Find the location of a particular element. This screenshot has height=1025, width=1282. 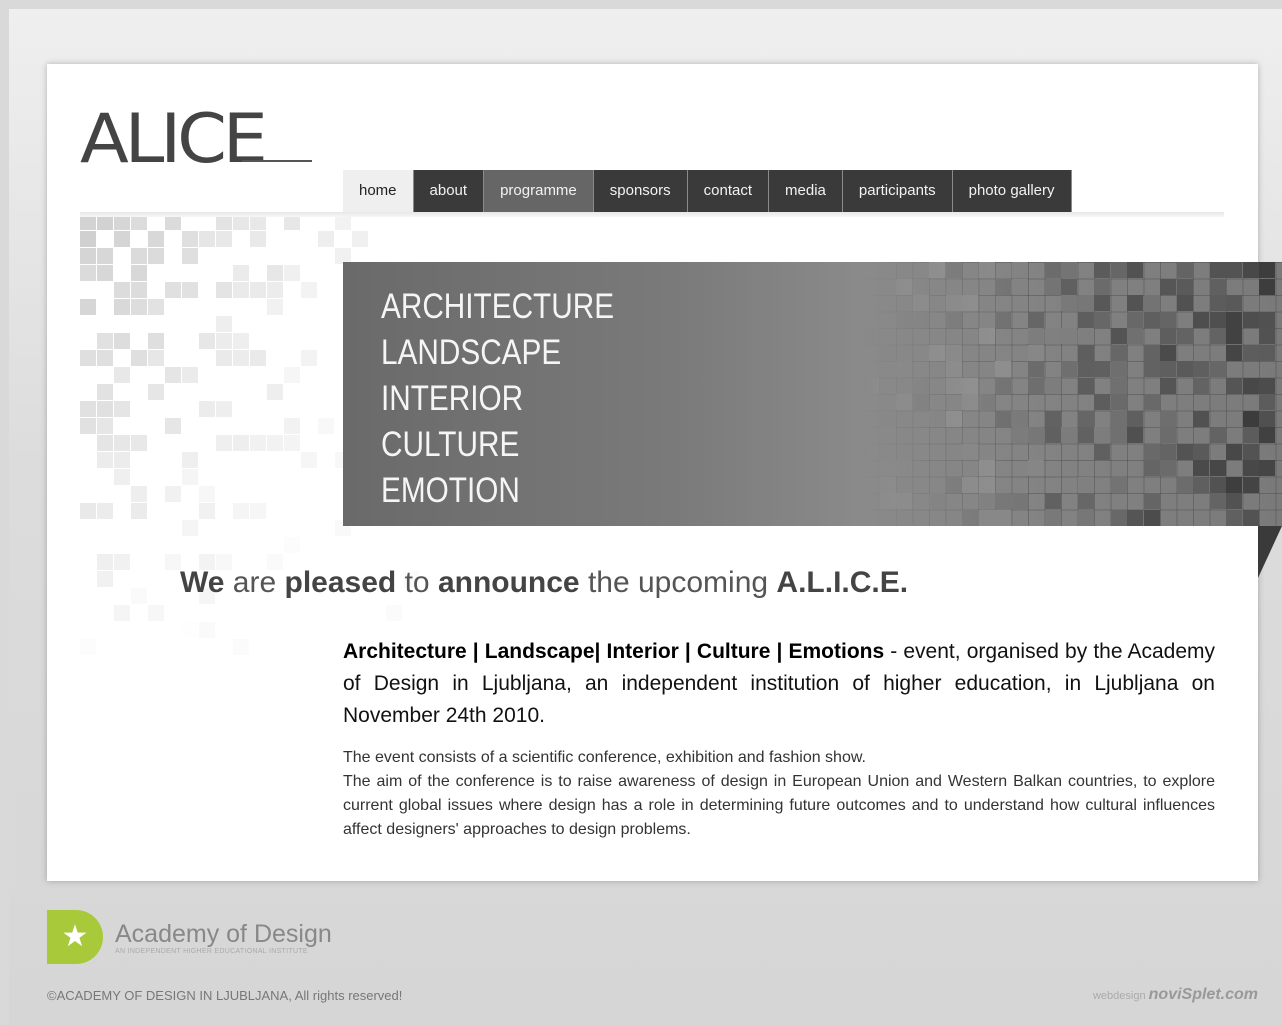

nav-about: about is located at coordinates (449, 191).